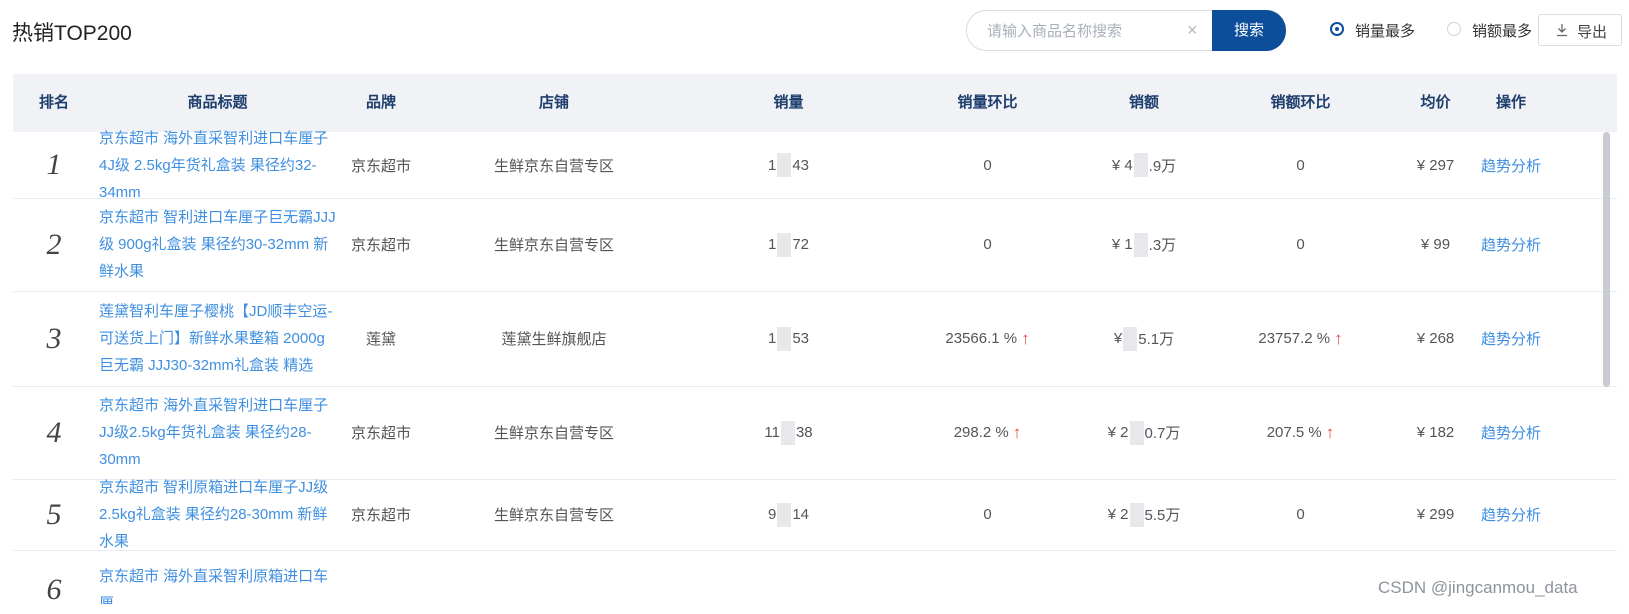 The height and width of the screenshot is (614, 1629). I want to click on avg-price-value: ¥ 299, so click(1435, 514).